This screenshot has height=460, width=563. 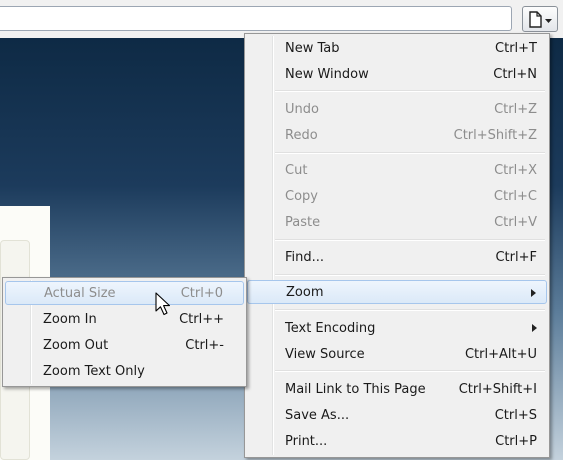 I want to click on menu-item-label: Text Encoding, so click(x=330, y=328).